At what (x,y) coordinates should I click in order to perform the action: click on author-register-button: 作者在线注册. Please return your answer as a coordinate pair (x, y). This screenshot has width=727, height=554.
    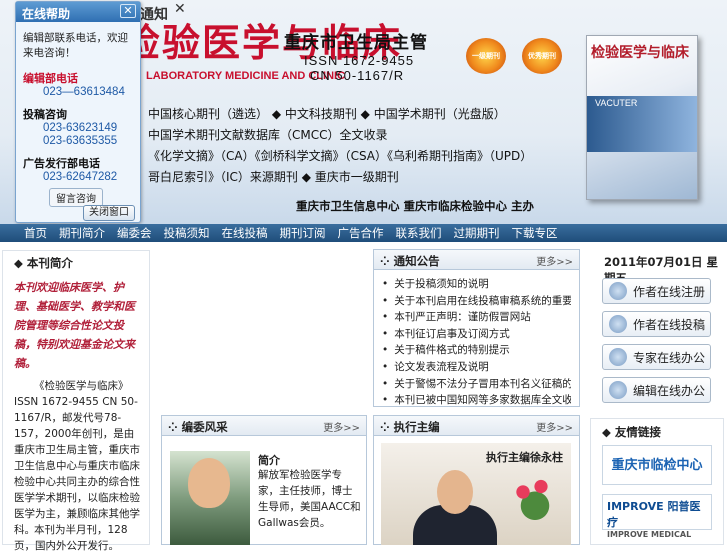
    Looking at the image, I should click on (656, 291).